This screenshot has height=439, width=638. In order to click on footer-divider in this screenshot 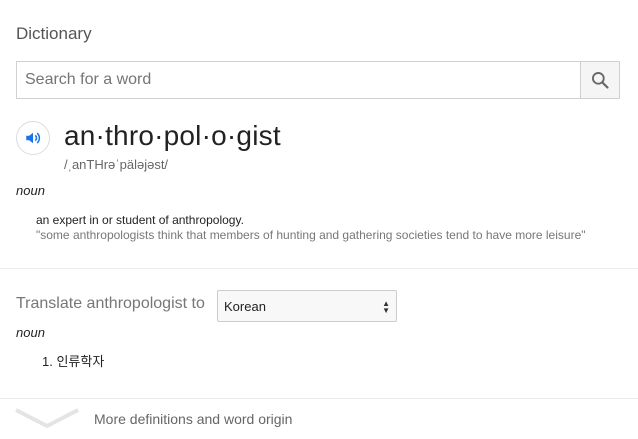, I will do `click(319, 398)`.